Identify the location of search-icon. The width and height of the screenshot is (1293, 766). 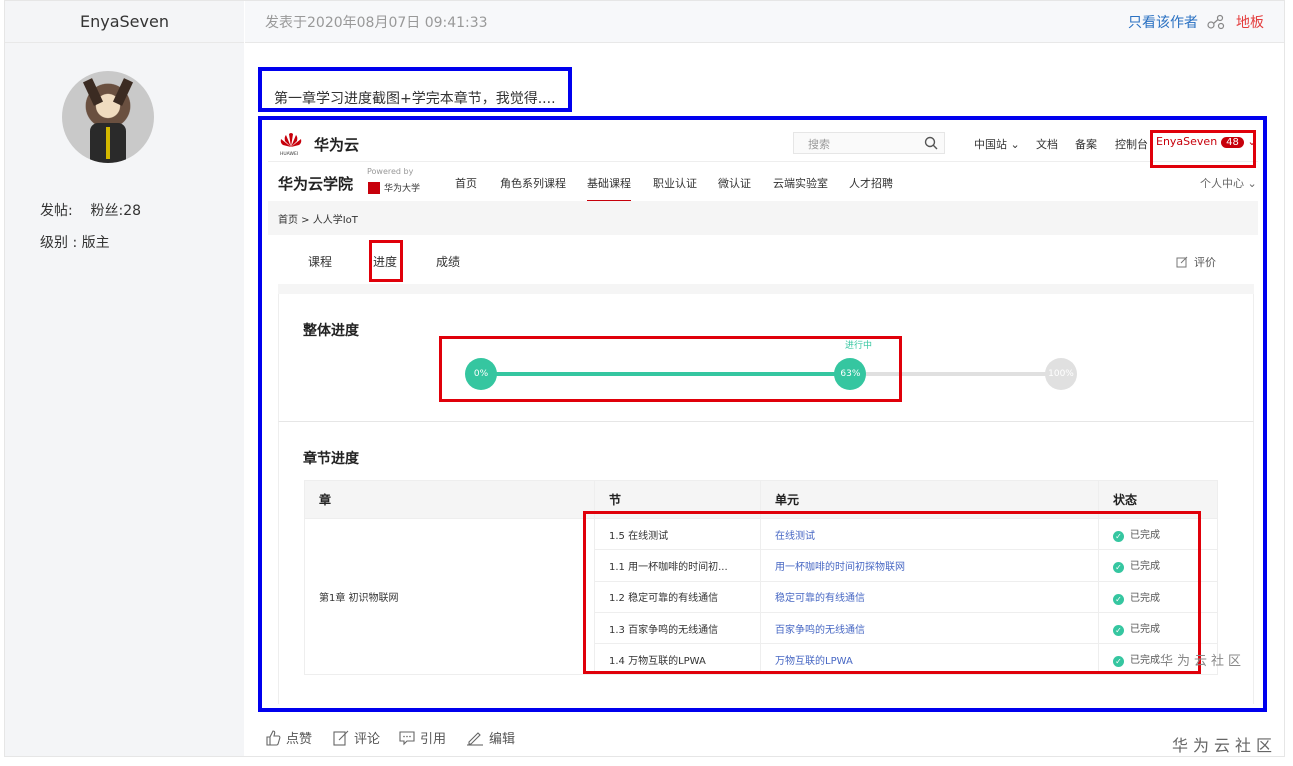
(931, 143).